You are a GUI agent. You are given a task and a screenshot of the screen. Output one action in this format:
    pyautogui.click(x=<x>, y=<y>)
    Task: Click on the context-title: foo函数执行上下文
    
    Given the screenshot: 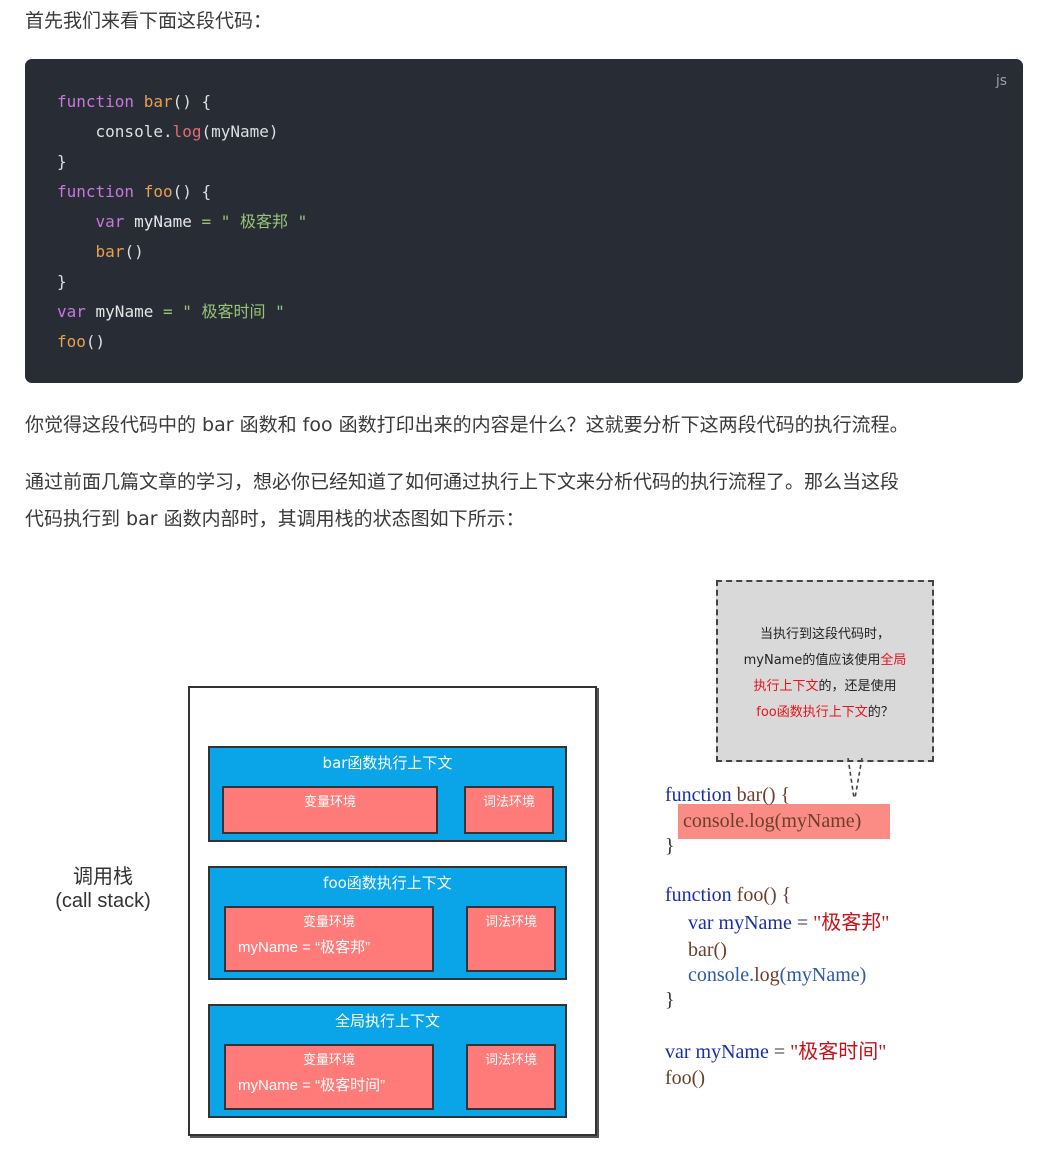 What is the action you would take?
    pyautogui.click(x=387, y=883)
    